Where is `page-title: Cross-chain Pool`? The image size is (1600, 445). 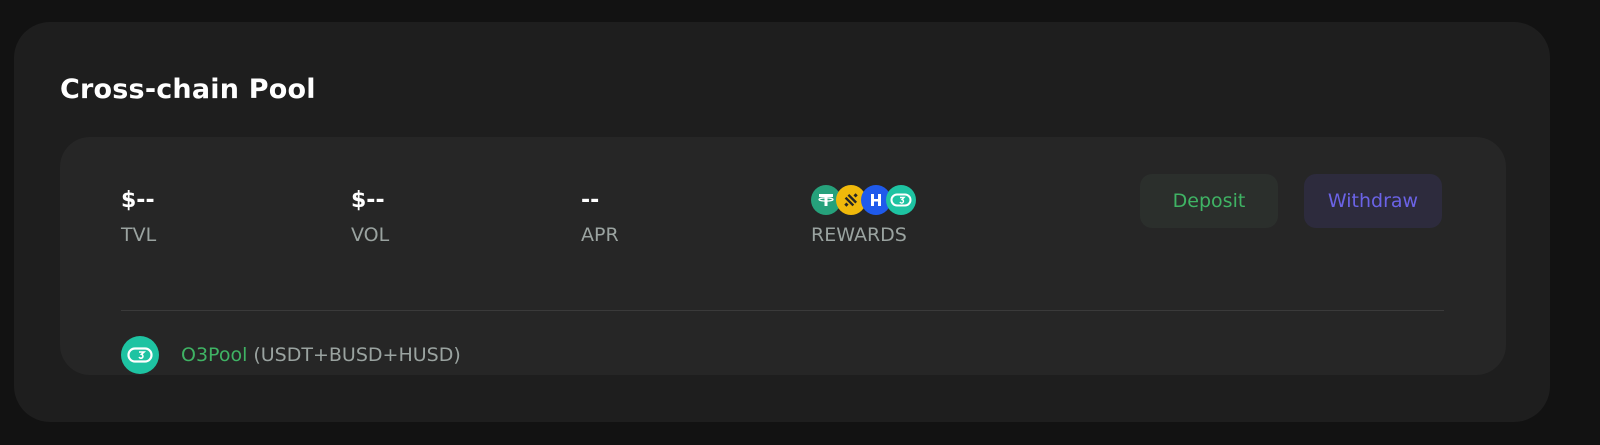 page-title: Cross-chain Pool is located at coordinates (188, 89).